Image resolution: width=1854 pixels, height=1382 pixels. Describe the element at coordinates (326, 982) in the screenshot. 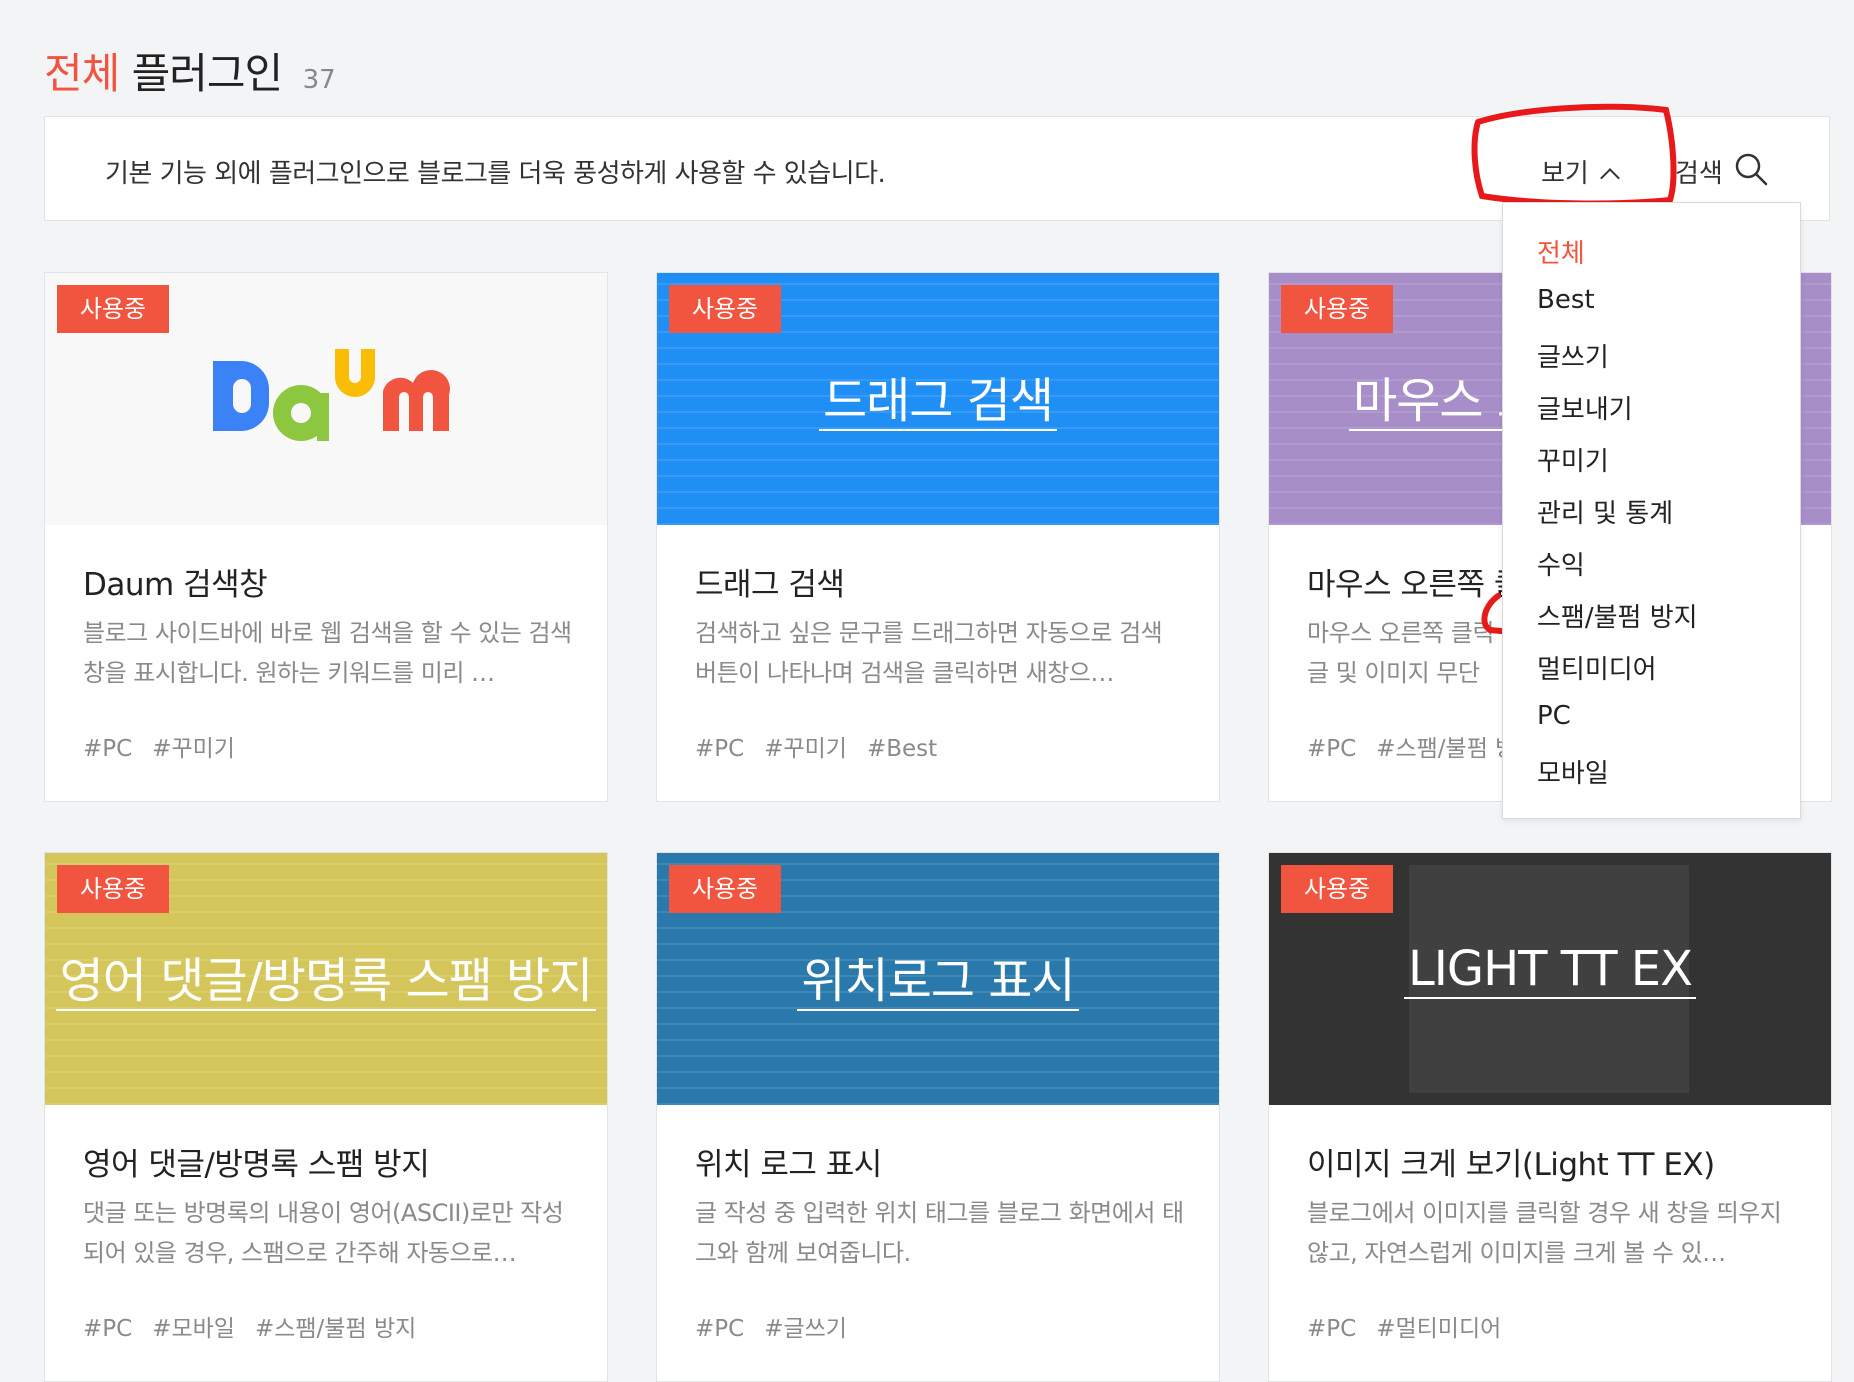

I see `thumbnail-title: 영어 댓글/방명록 스팸 방지` at that location.